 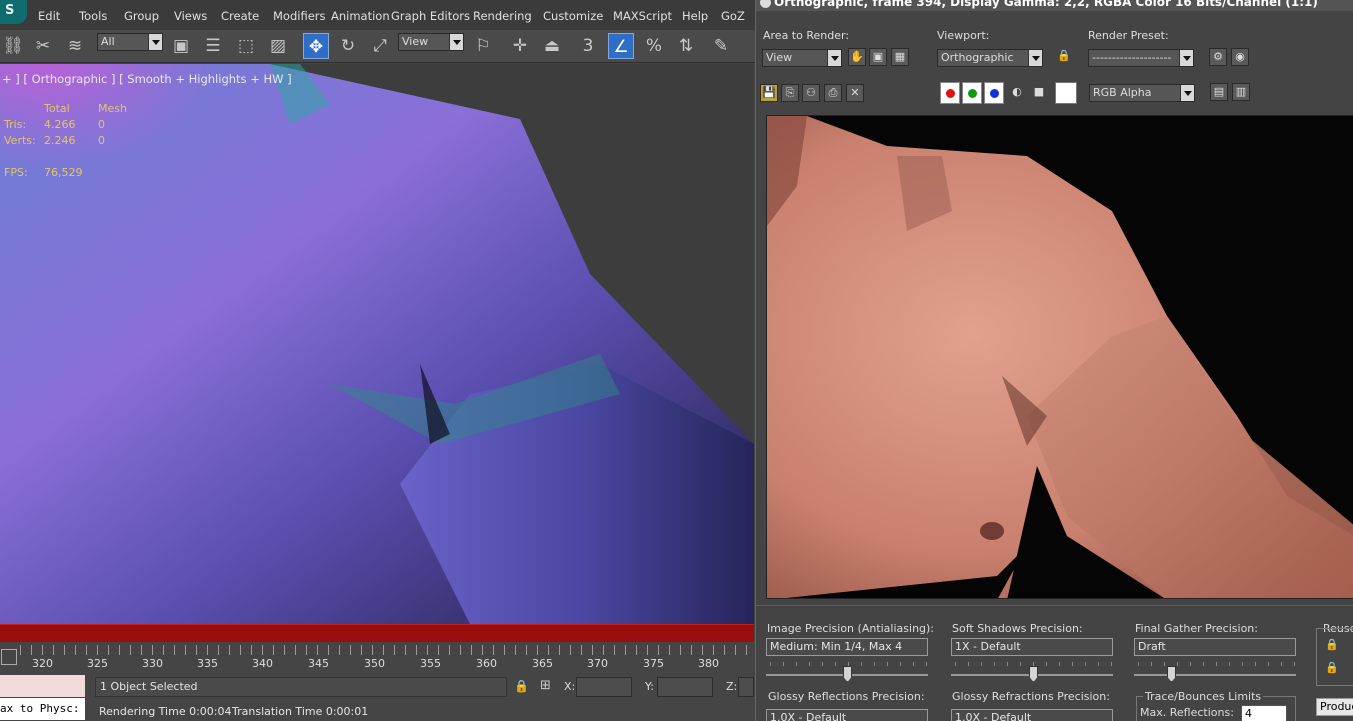 I want to click on menu-help: Help, so click(x=695, y=16).